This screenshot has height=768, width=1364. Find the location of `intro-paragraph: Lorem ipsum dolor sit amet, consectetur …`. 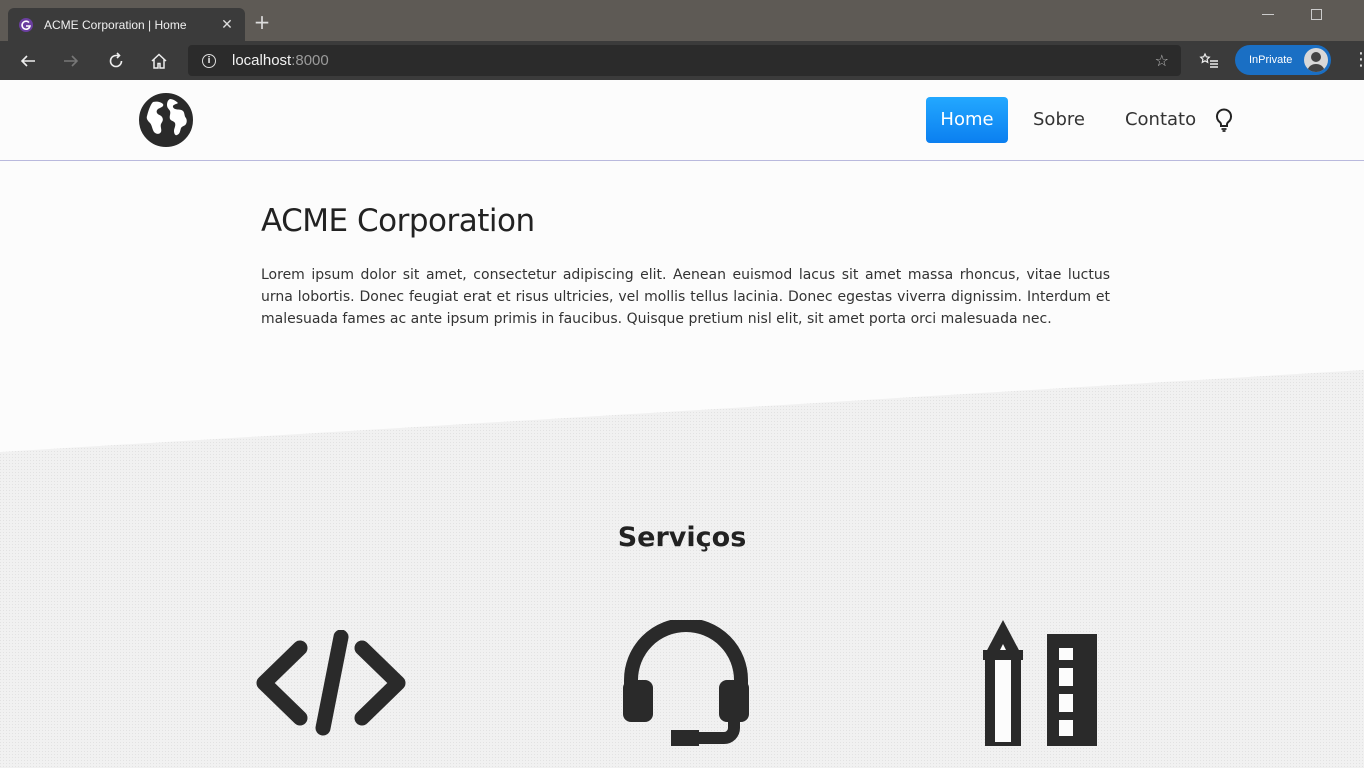

intro-paragraph: Lorem ipsum dolor sit amet, consectetur … is located at coordinates (685, 297).